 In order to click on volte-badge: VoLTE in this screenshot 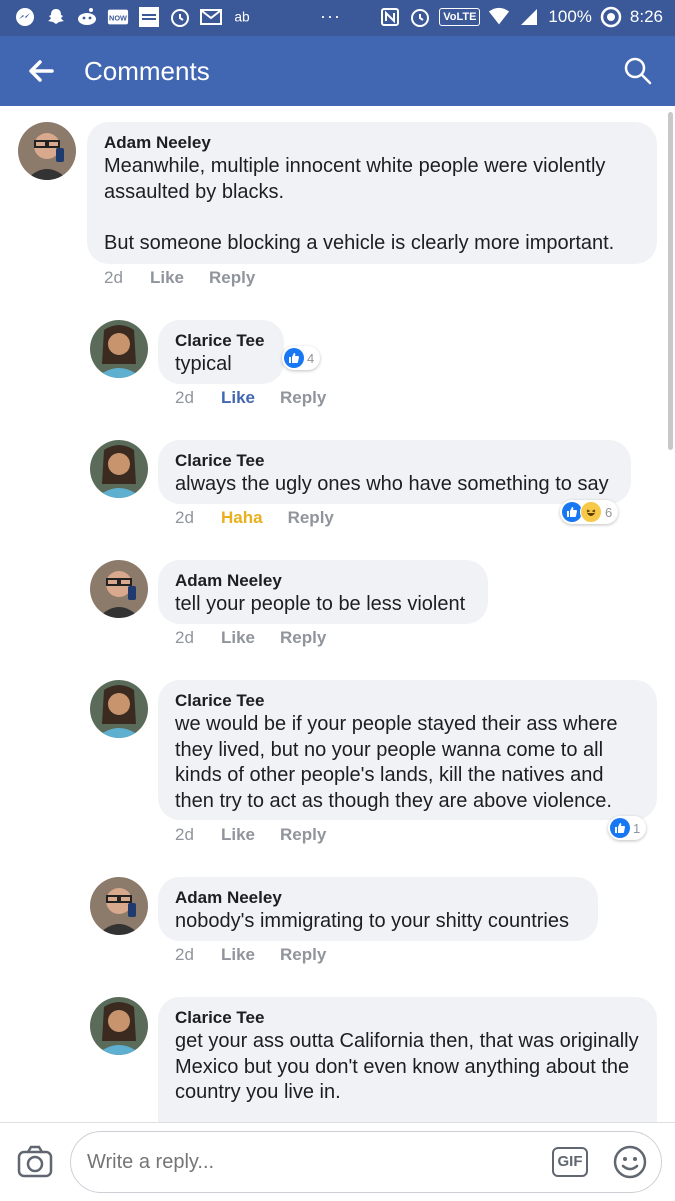, I will do `click(460, 17)`.